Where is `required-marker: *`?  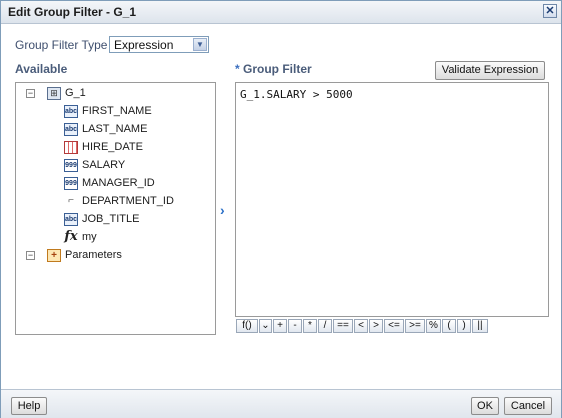 required-marker: * is located at coordinates (237, 69).